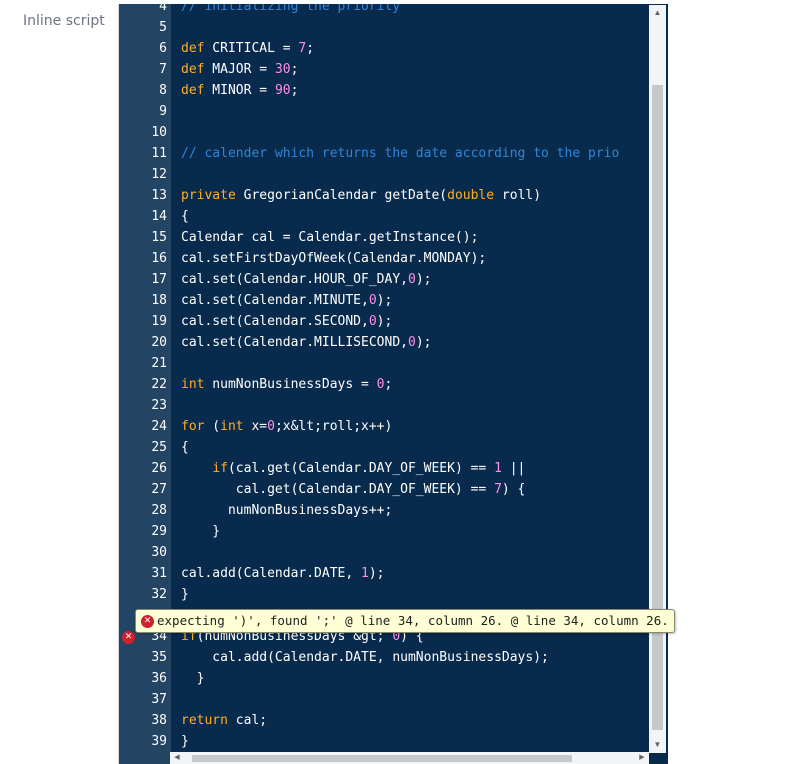 This screenshot has height=764, width=798. What do you see at coordinates (341, 195) in the screenshot?
I see `code-token: GregorianCalendar getDate(` at bounding box center [341, 195].